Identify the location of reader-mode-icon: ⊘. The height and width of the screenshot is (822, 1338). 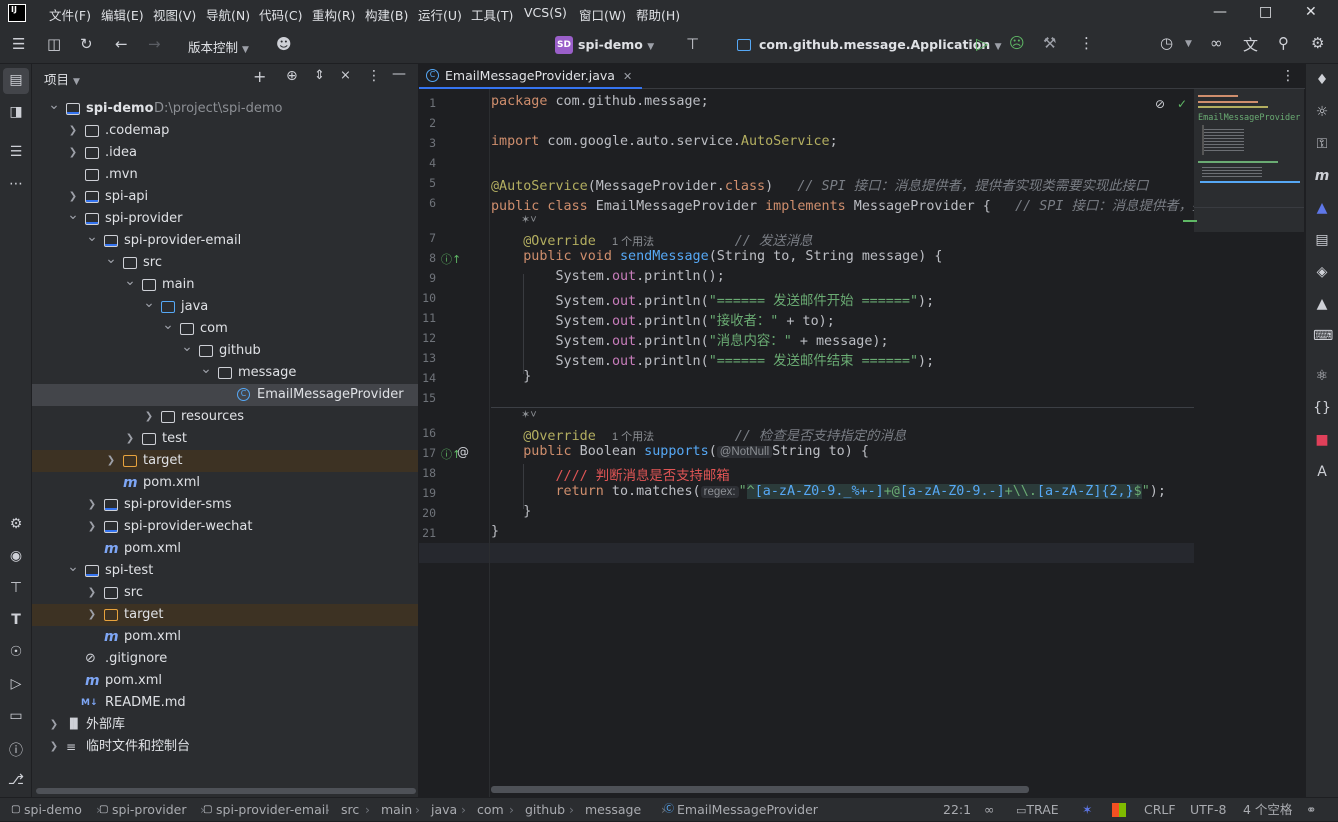
(1160, 104).